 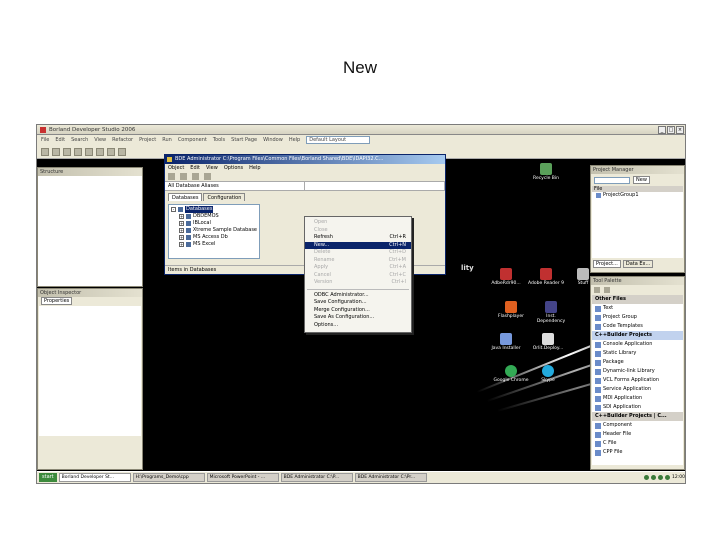 What do you see at coordinates (90, 371) in the screenshot?
I see `inspector-grid` at bounding box center [90, 371].